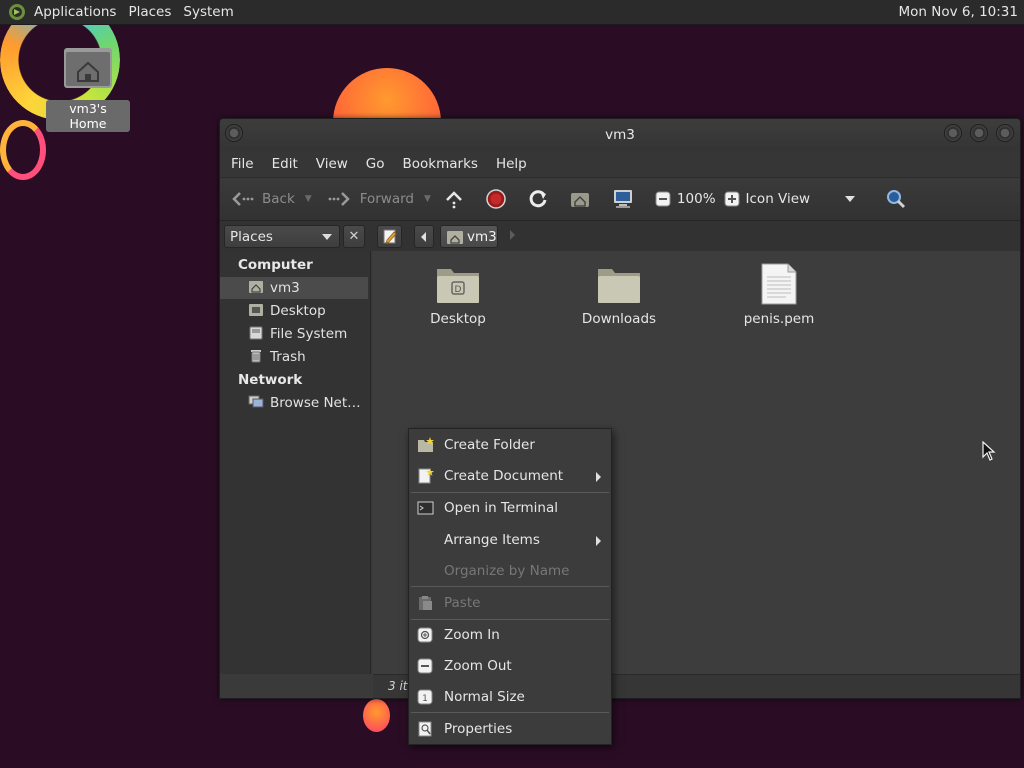 This screenshot has width=1024, height=768. Describe the element at coordinates (1005, 133) in the screenshot. I see `close-button` at that location.